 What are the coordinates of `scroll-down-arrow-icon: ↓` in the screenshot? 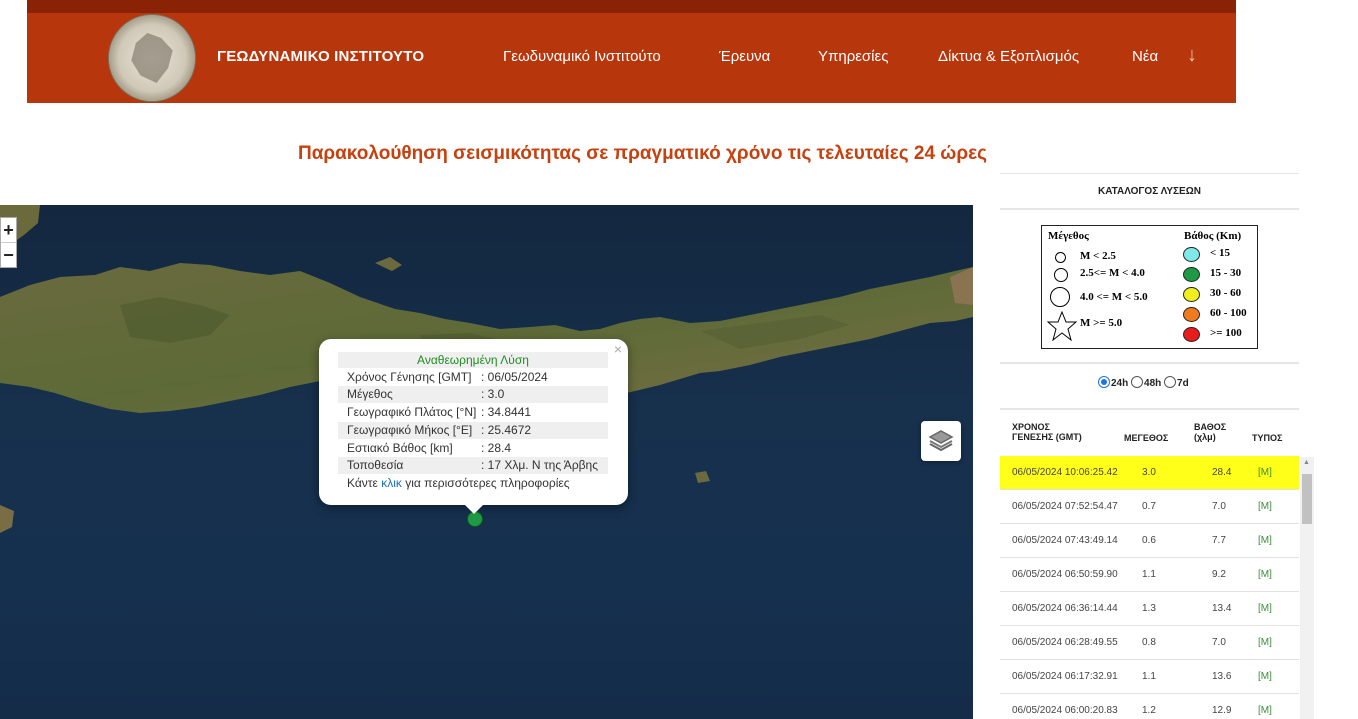 It's located at (1192, 55).